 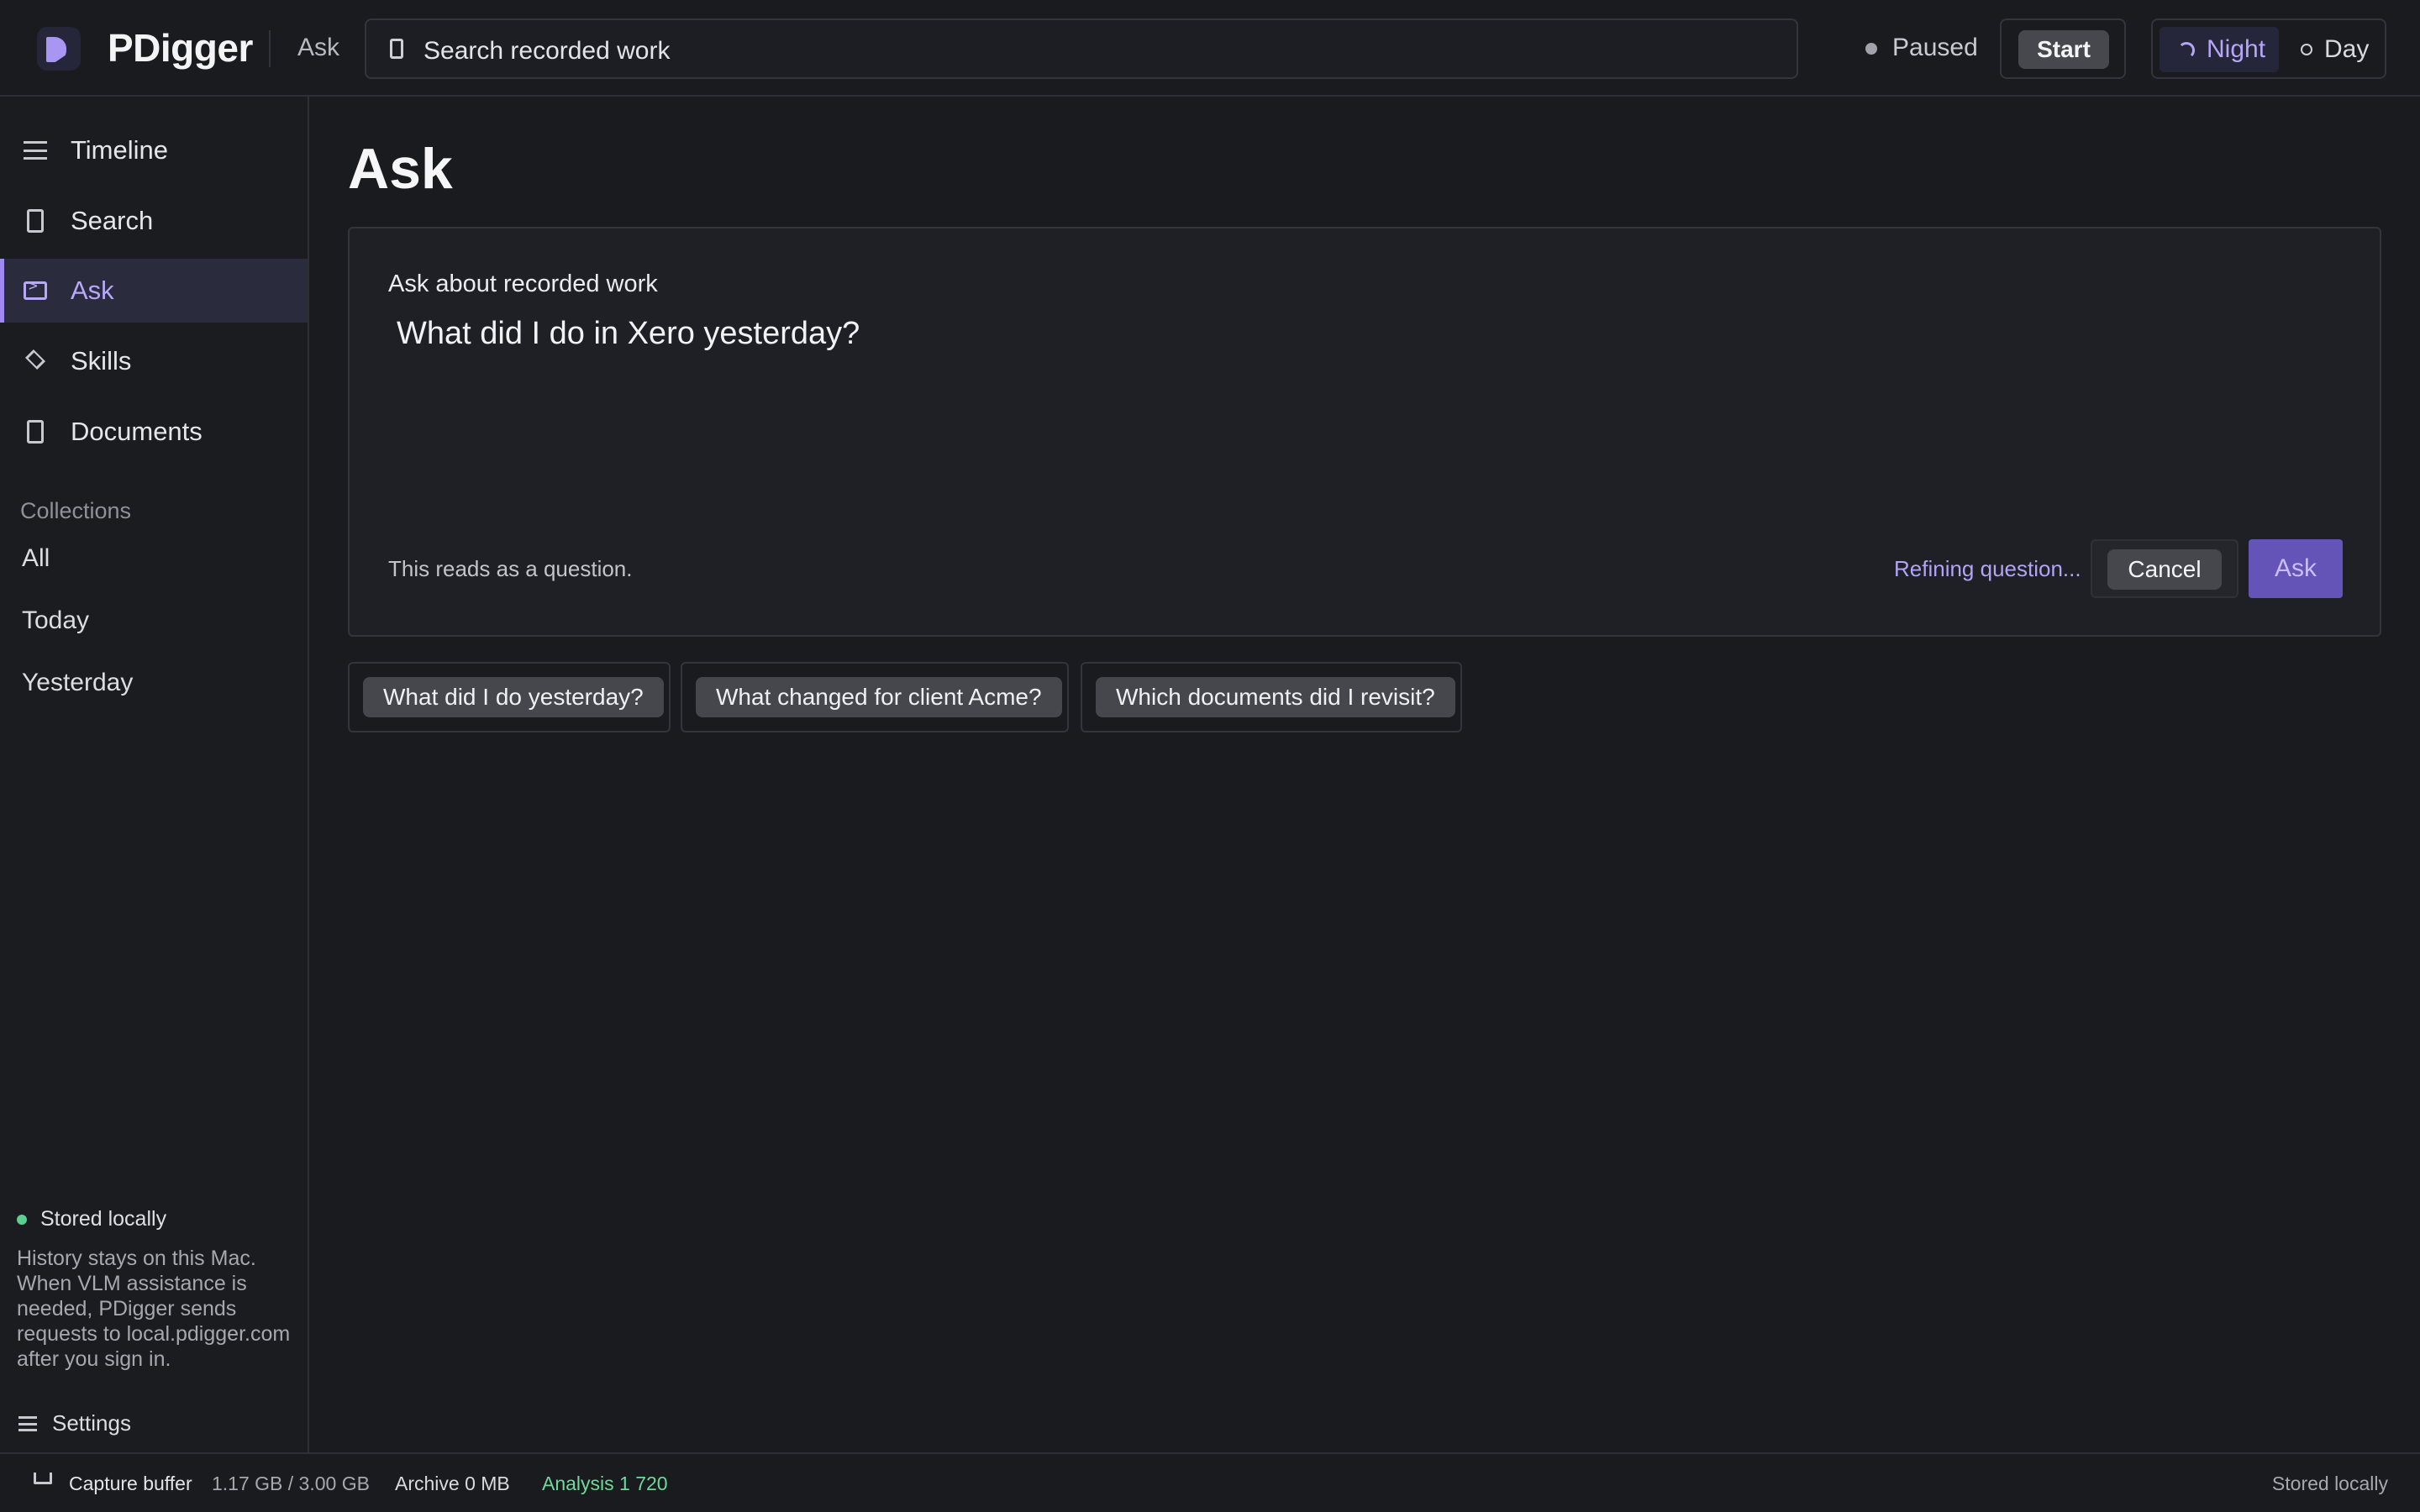 What do you see at coordinates (35, 359) in the screenshot?
I see `diamond-icon` at bounding box center [35, 359].